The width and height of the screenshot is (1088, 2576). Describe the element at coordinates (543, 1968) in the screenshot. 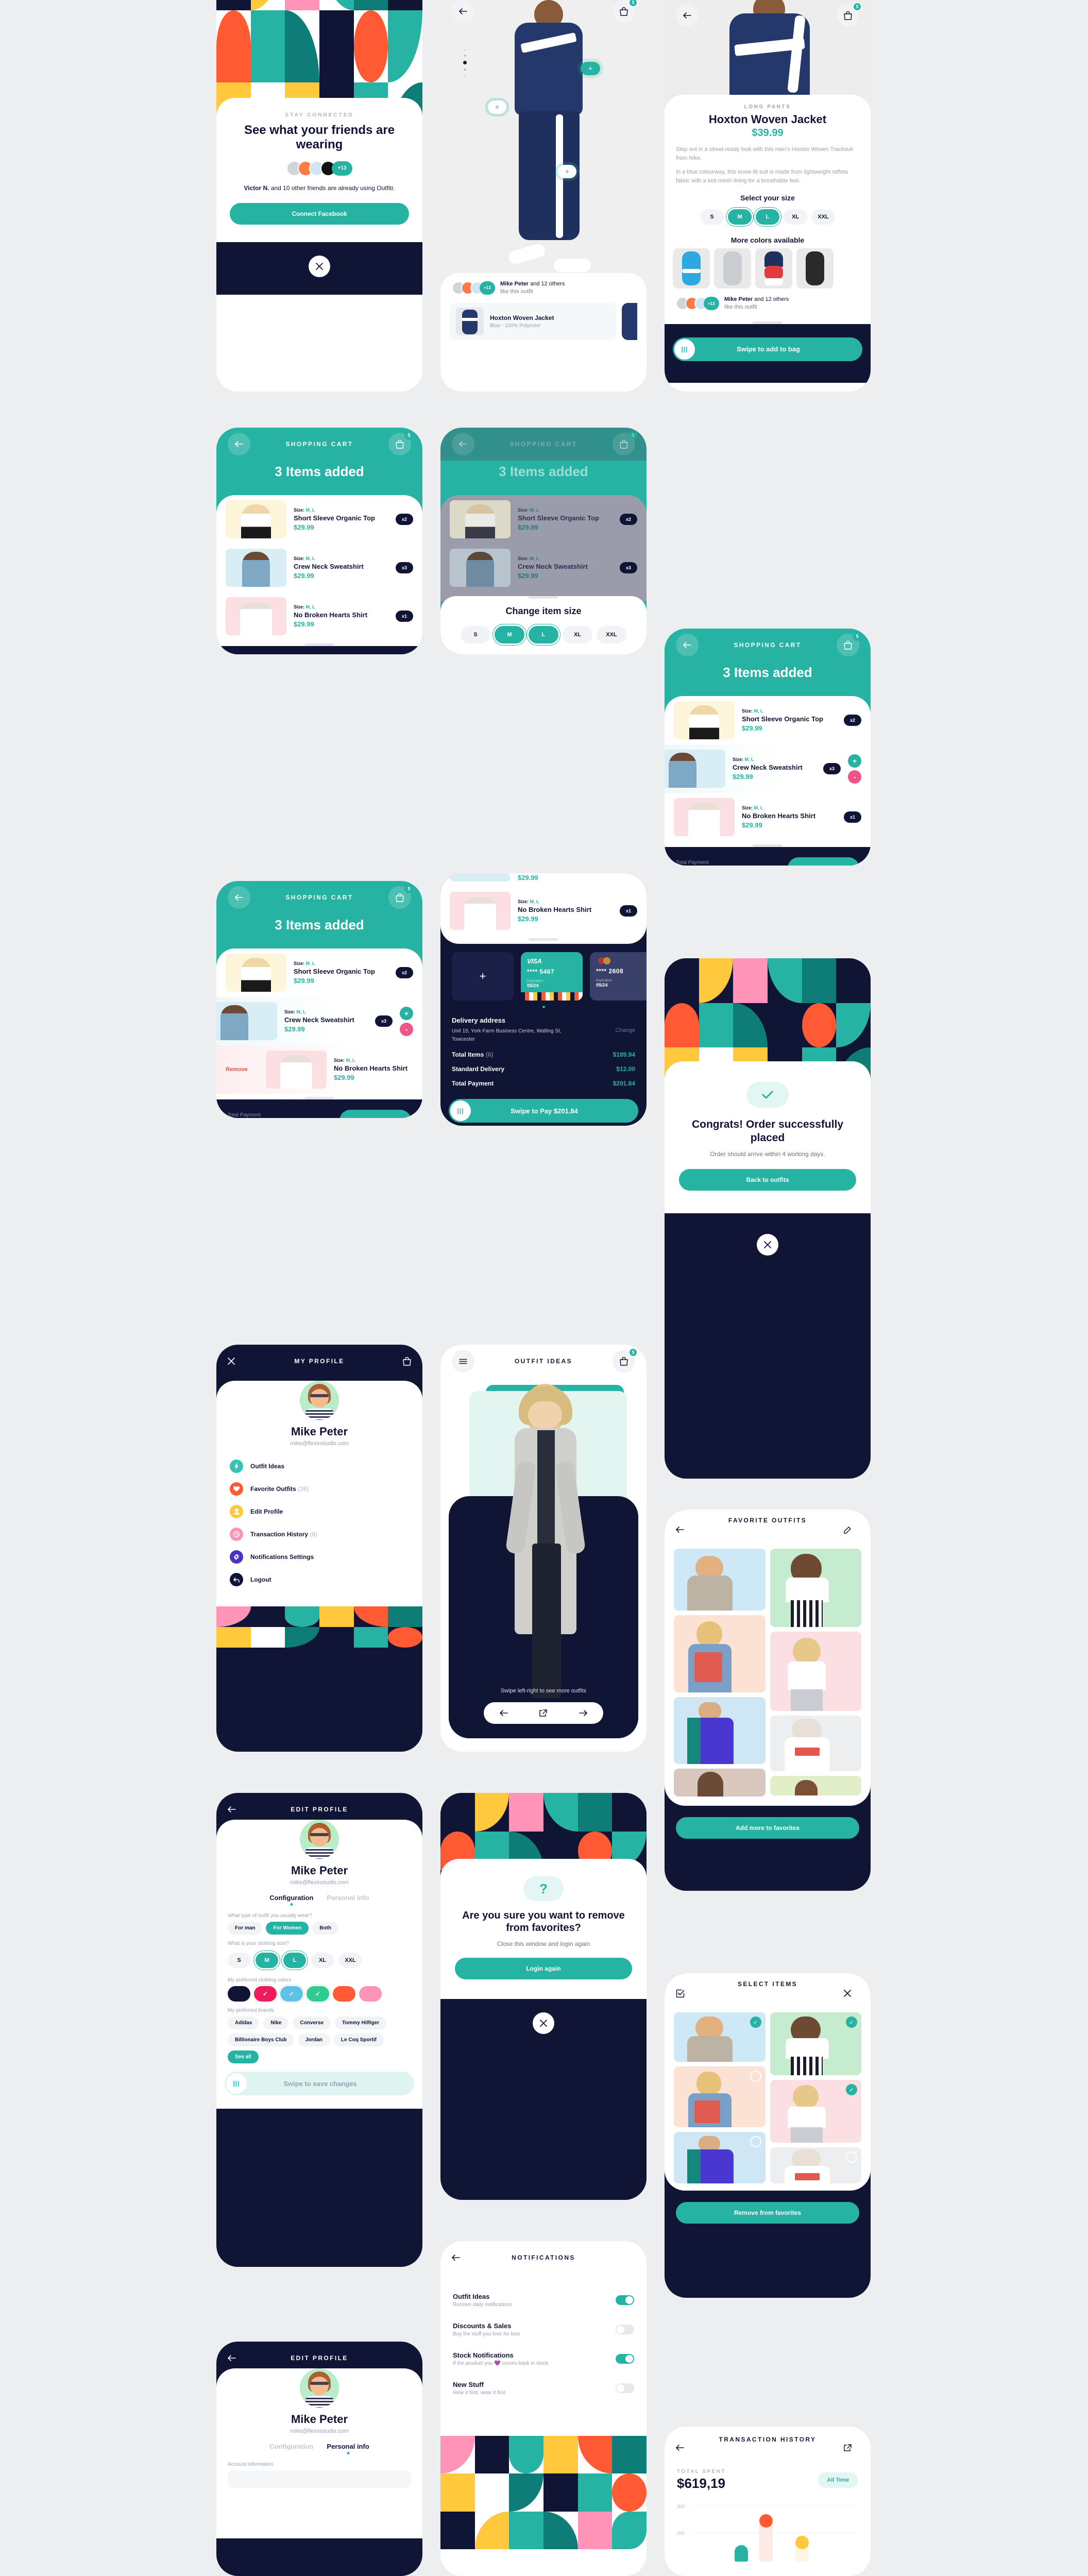

I see `login-again-button: Login again` at that location.